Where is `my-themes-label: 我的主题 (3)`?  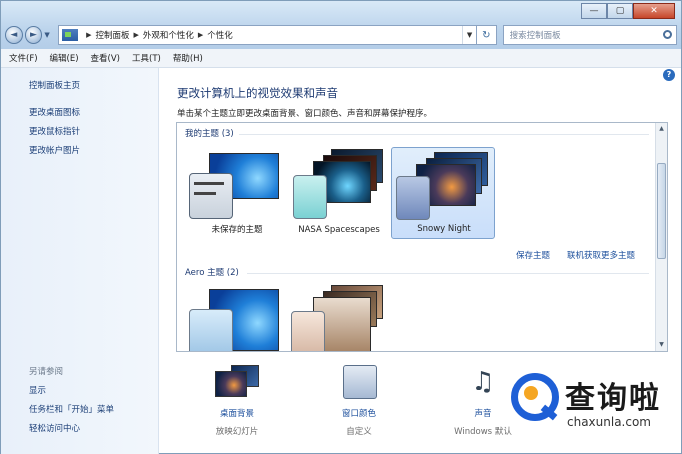
my-themes-label: 我的主题 (3) is located at coordinates (209, 134).